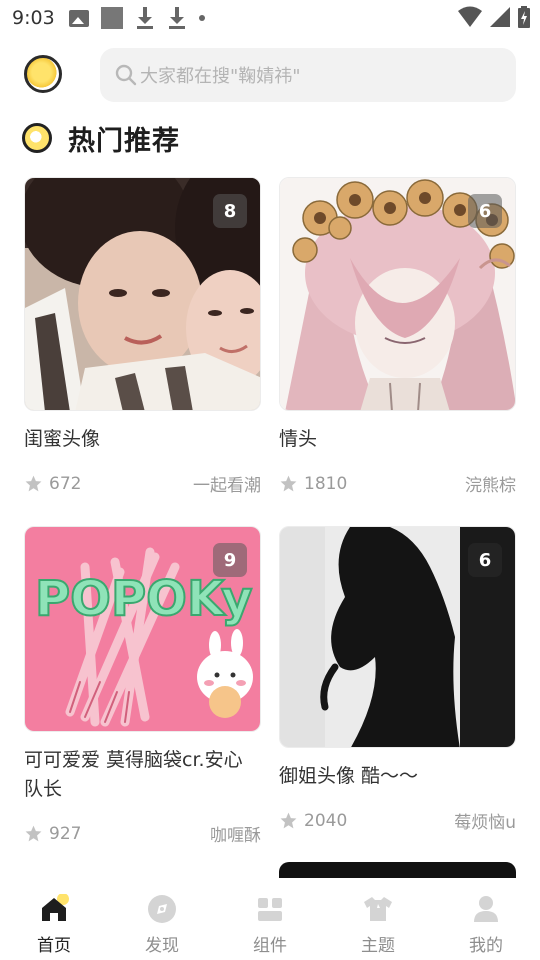  I want to click on star-count: 1810, so click(313, 484).